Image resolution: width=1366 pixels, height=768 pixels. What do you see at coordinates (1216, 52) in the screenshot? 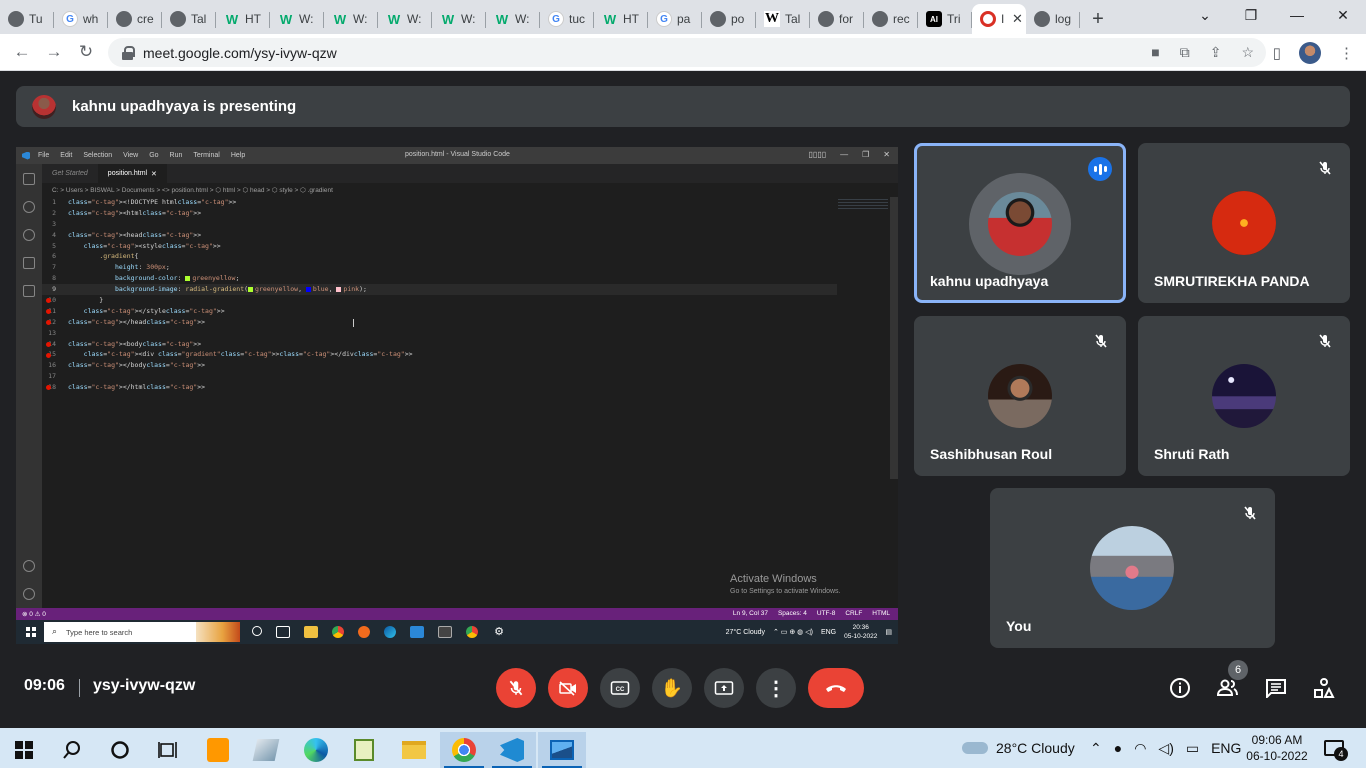
I see `share-icon: ⇪` at bounding box center [1216, 52].